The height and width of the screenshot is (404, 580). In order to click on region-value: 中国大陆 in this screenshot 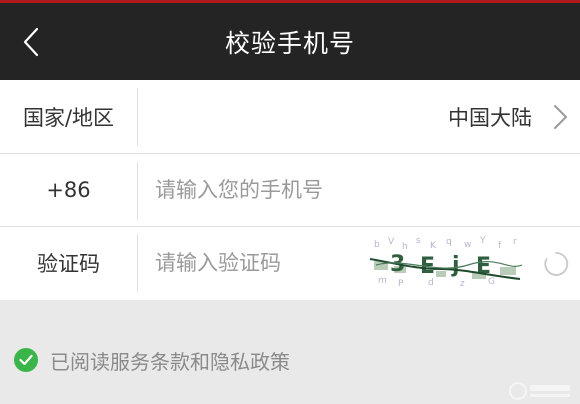, I will do `click(490, 117)`.